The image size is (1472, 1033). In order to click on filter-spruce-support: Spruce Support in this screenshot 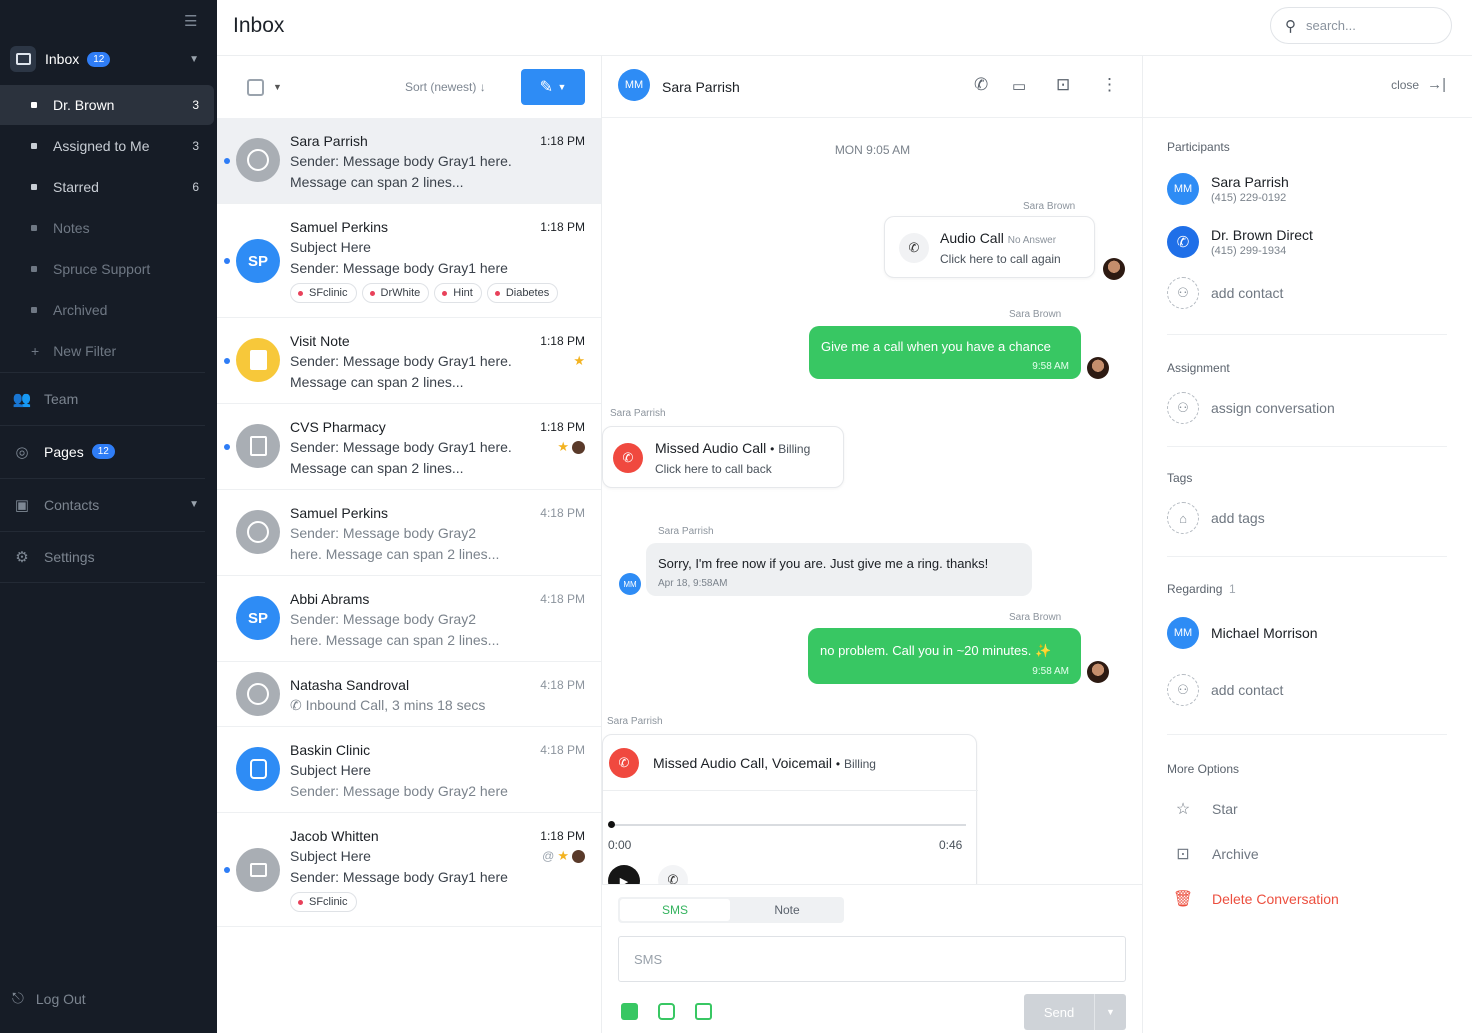, I will do `click(107, 269)`.